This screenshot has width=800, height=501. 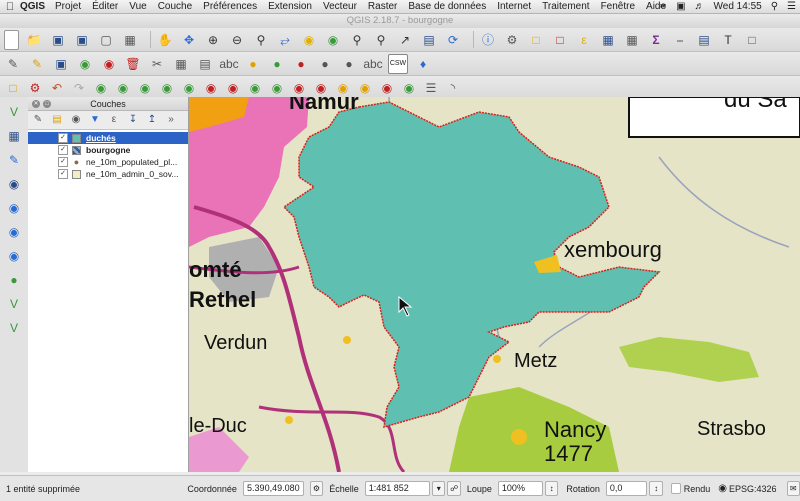 I want to click on clock: Wed 14:55, so click(x=738, y=6).